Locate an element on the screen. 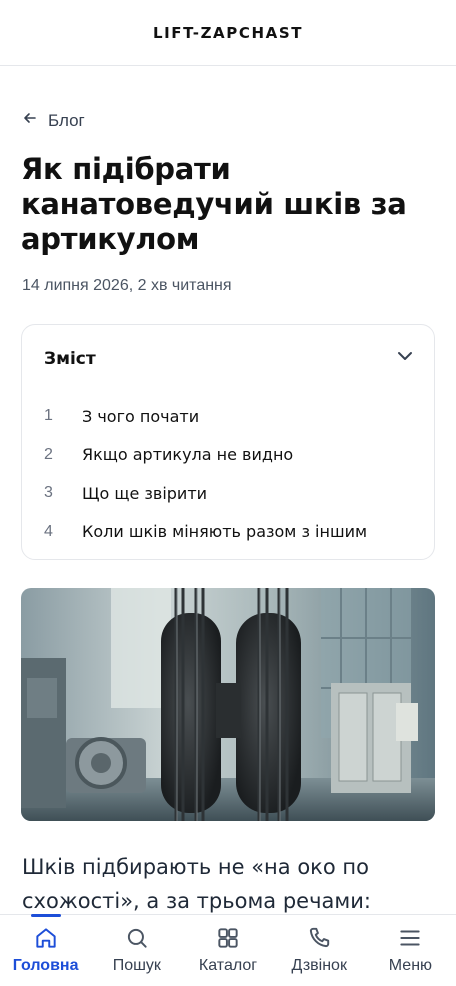  toc-item-number: 1 is located at coordinates (48, 416).